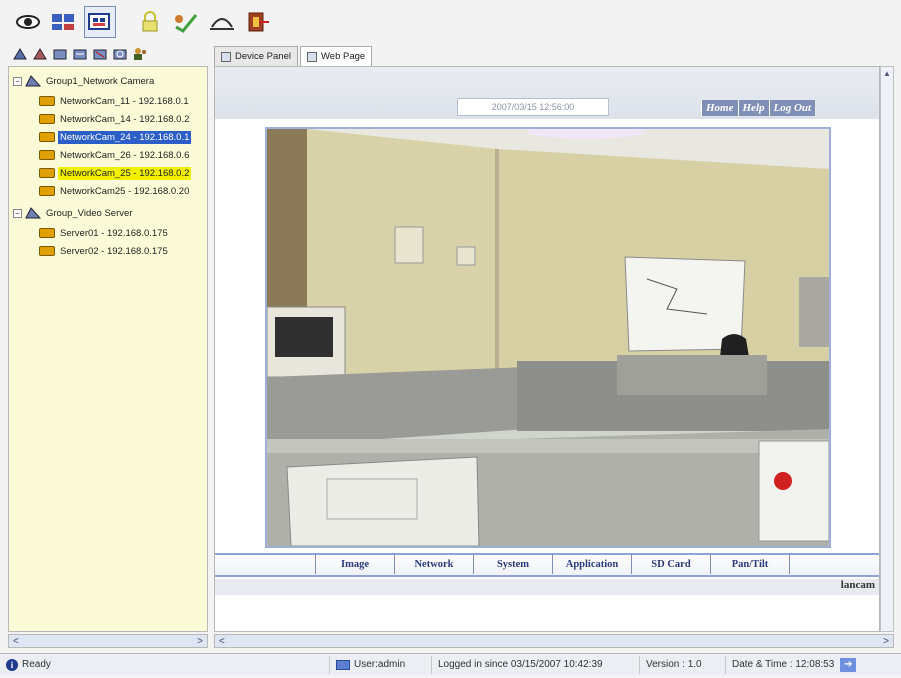  What do you see at coordinates (671, 564) in the screenshot?
I see `tab-sd-card: SD Card` at bounding box center [671, 564].